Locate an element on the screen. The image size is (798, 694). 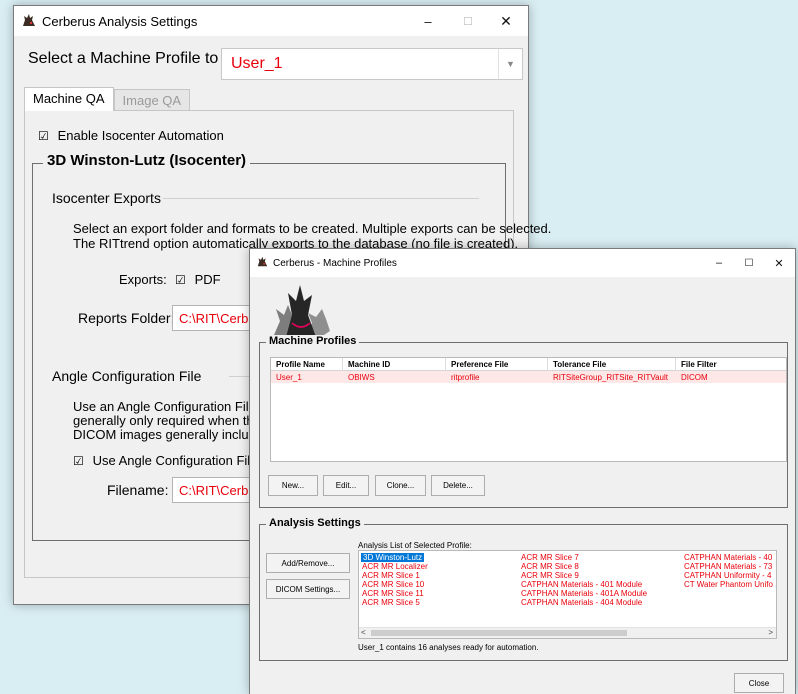
tab-image-qa: Image QA is located at coordinates (152, 100).